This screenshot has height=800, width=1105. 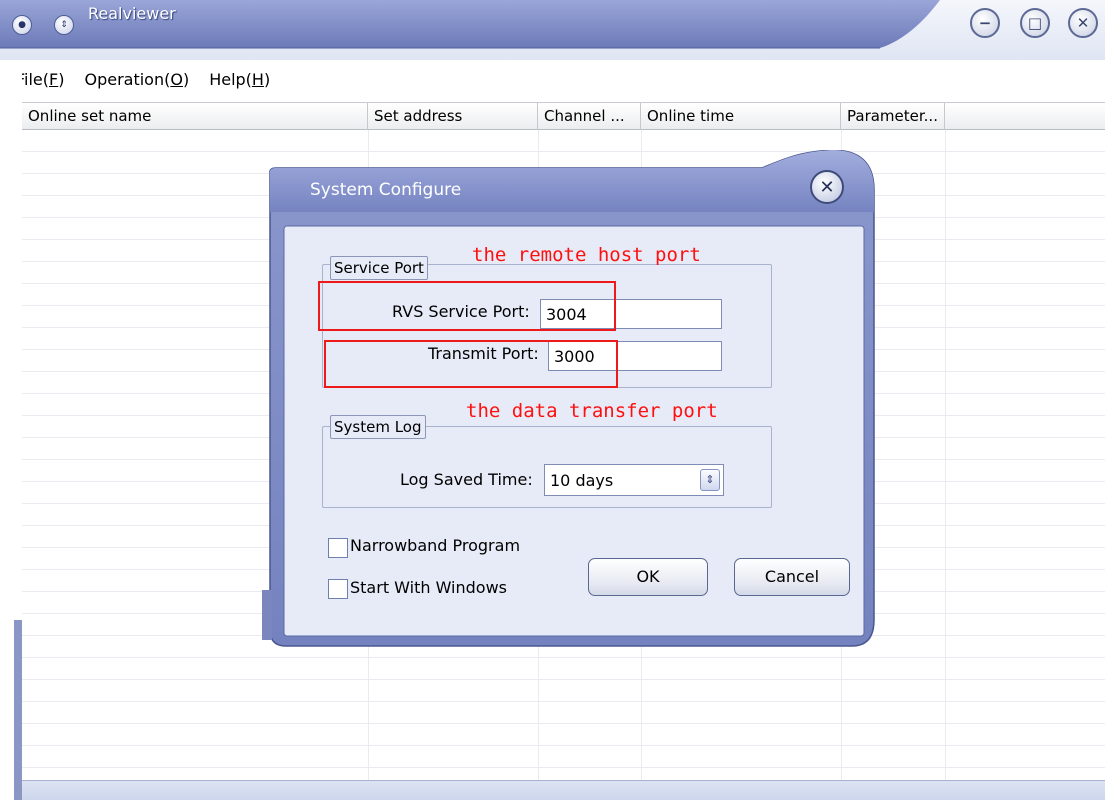 I want to click on minimize-button: −, so click(x=985, y=23).